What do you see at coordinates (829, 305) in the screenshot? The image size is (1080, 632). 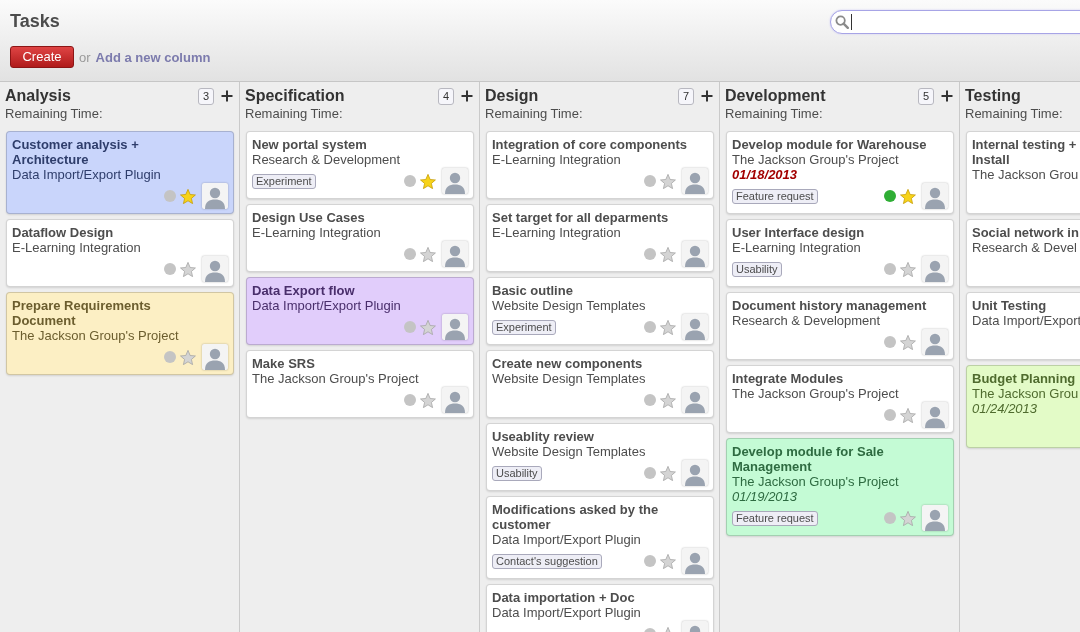 I see `task-title: Document history management` at bounding box center [829, 305].